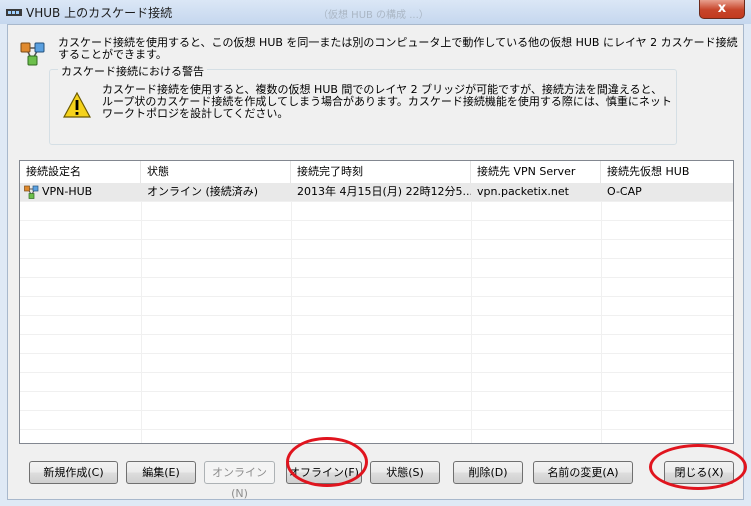  Describe the element at coordinates (624, 191) in the screenshot. I see `cell-hub: O-CAP` at that location.